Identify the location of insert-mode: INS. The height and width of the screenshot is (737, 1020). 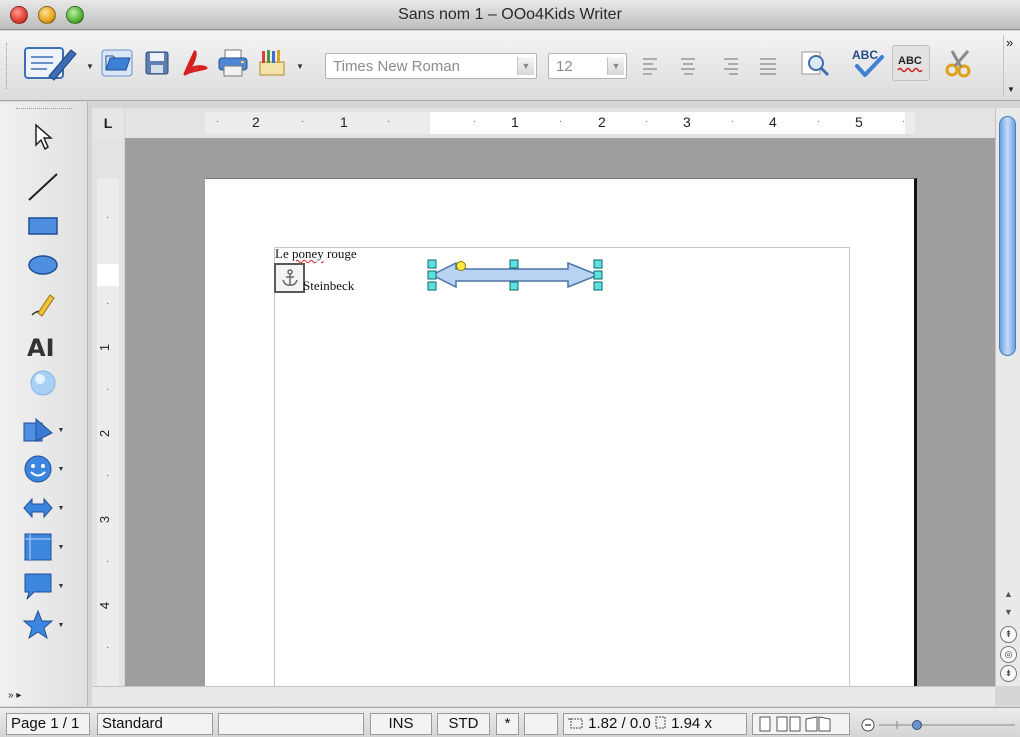
(401, 724).